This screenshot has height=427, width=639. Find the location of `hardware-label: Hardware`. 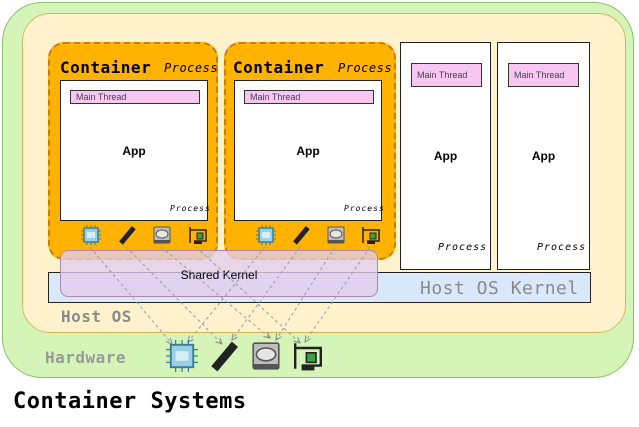

hardware-label: Hardware is located at coordinates (86, 357).